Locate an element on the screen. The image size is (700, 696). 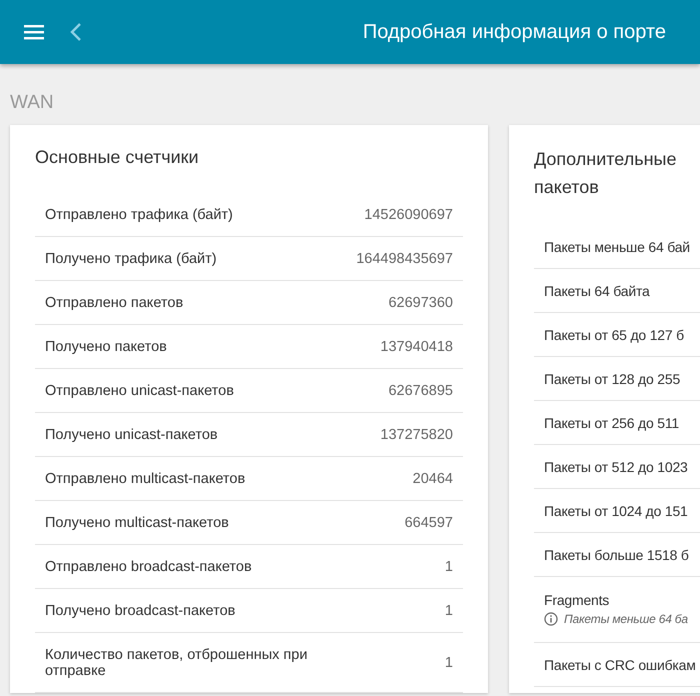
counter-label: Количество пакетов, отброшенных при отправке is located at coordinates (176, 662).